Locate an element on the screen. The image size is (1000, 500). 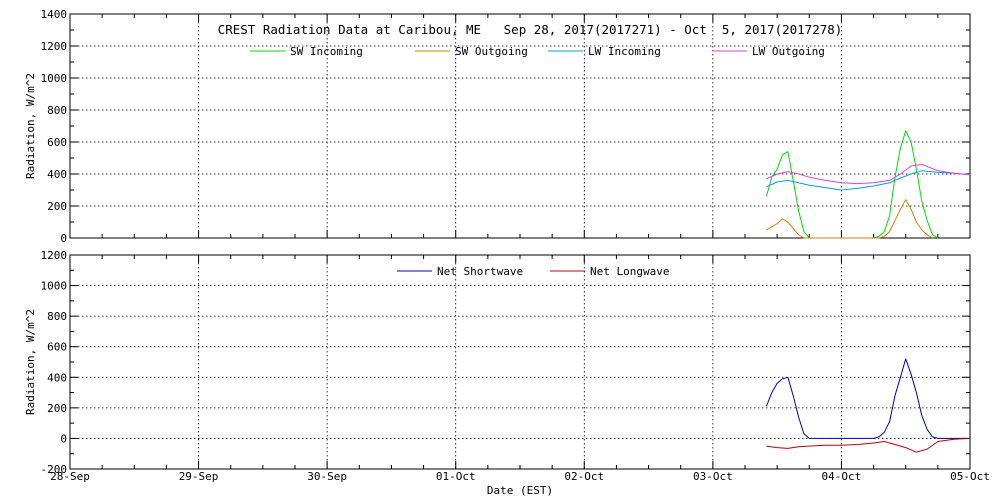
x-tick-label: 05-Oct is located at coordinates (970, 476).